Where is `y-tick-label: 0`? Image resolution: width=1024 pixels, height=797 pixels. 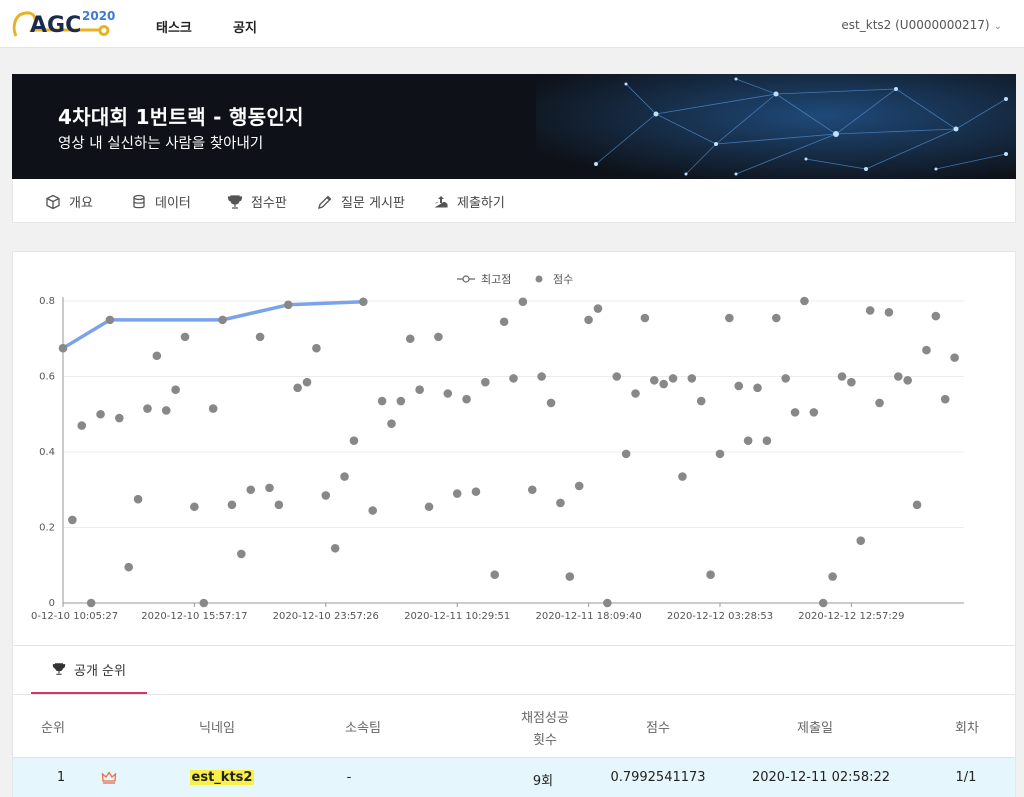
y-tick-label: 0 is located at coordinates (52, 603).